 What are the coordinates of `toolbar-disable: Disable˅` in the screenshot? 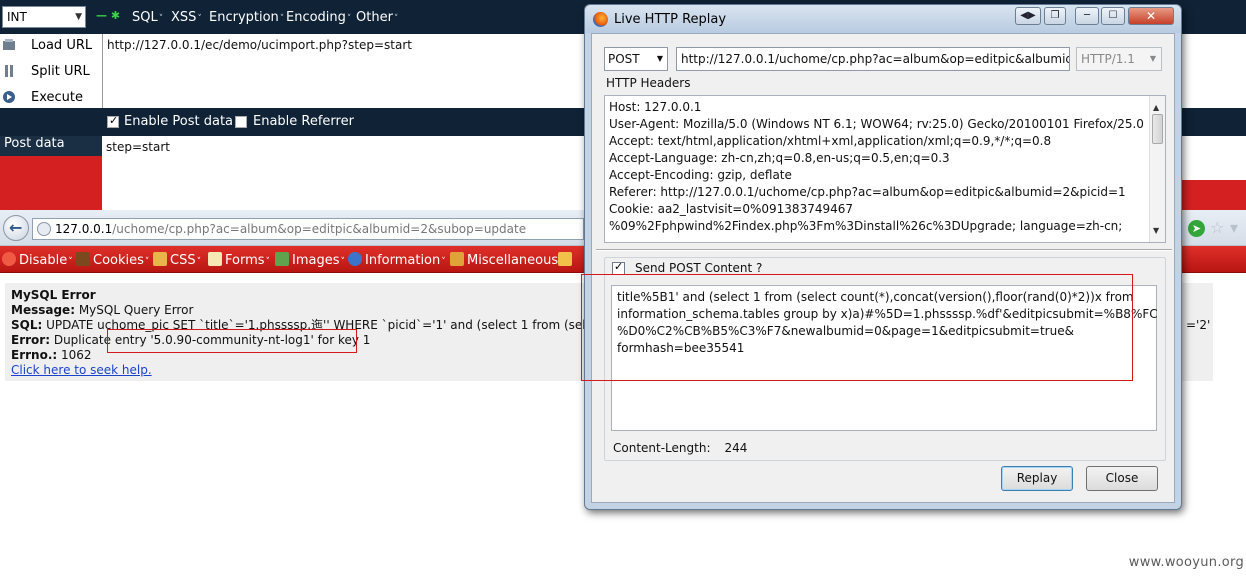 It's located at (37, 260).